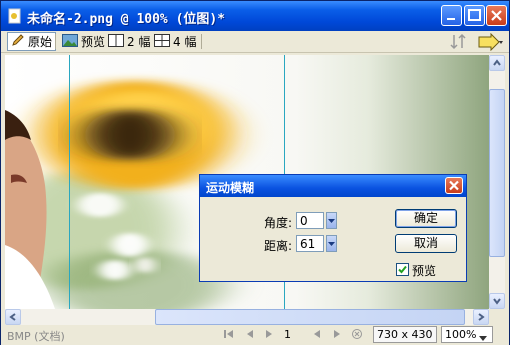  I want to click on scroll-corner, so click(497, 317).